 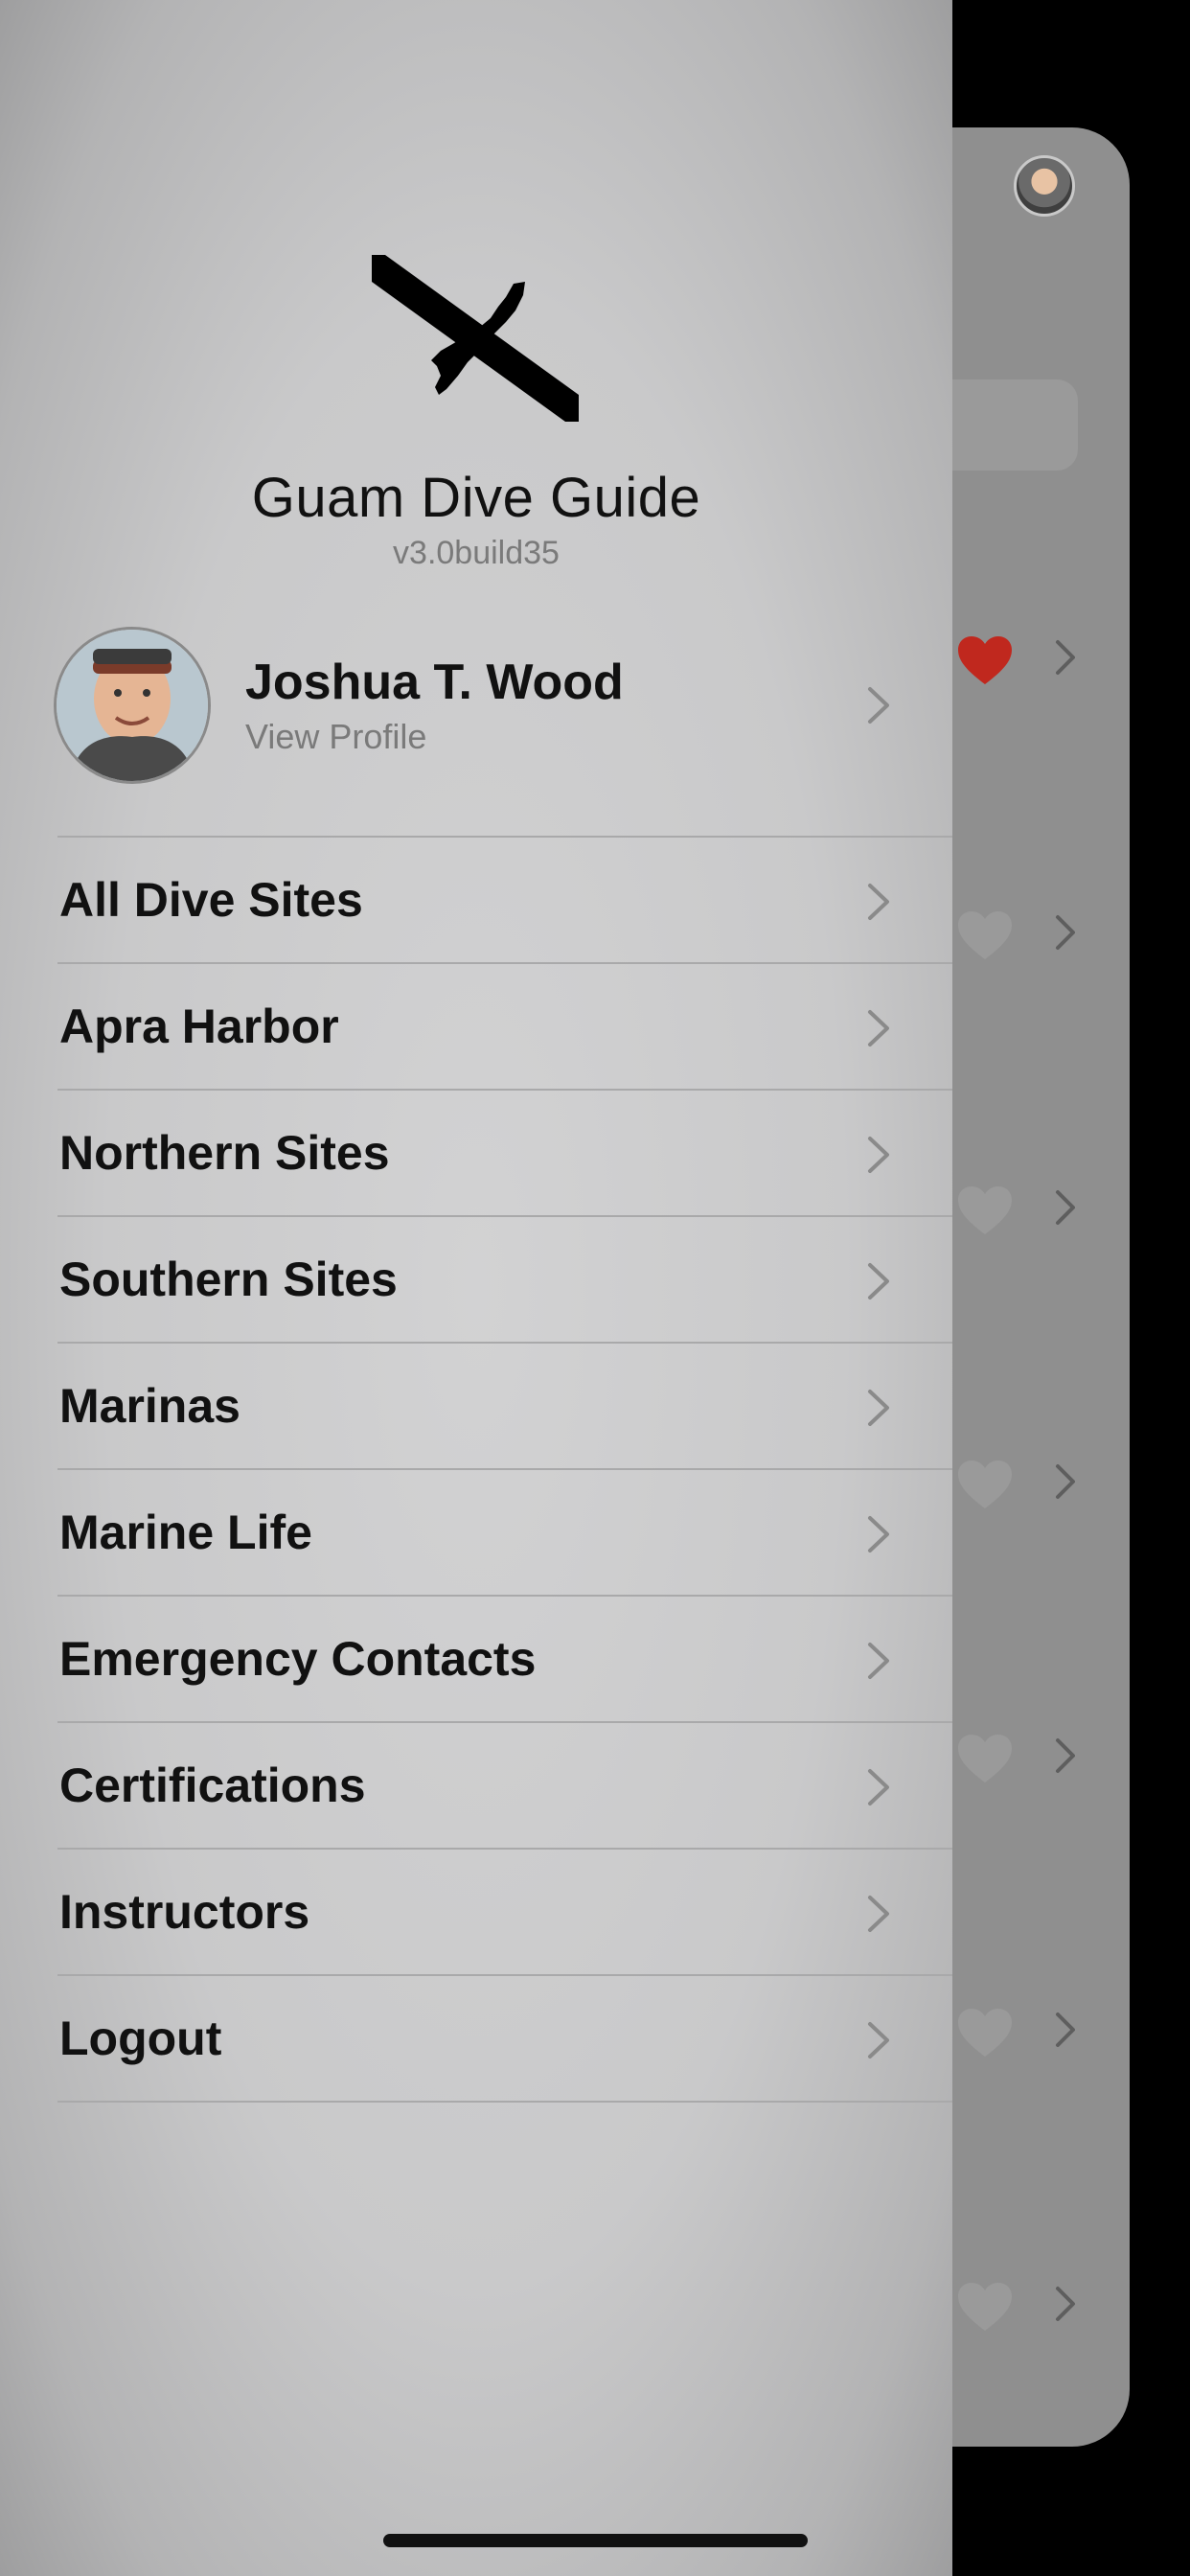 What do you see at coordinates (213, 1786) in the screenshot?
I see `menu-item-label: Certifications` at bounding box center [213, 1786].